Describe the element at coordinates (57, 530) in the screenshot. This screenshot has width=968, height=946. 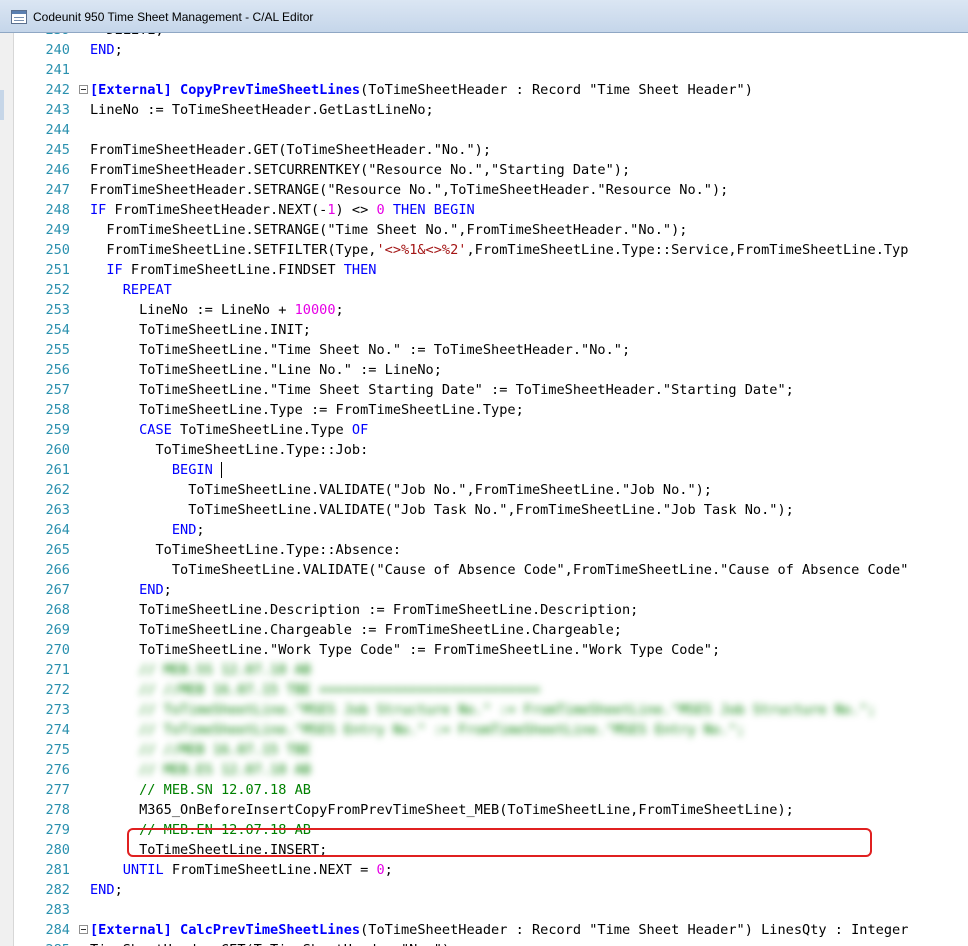
I see `line-number: 264` at that location.